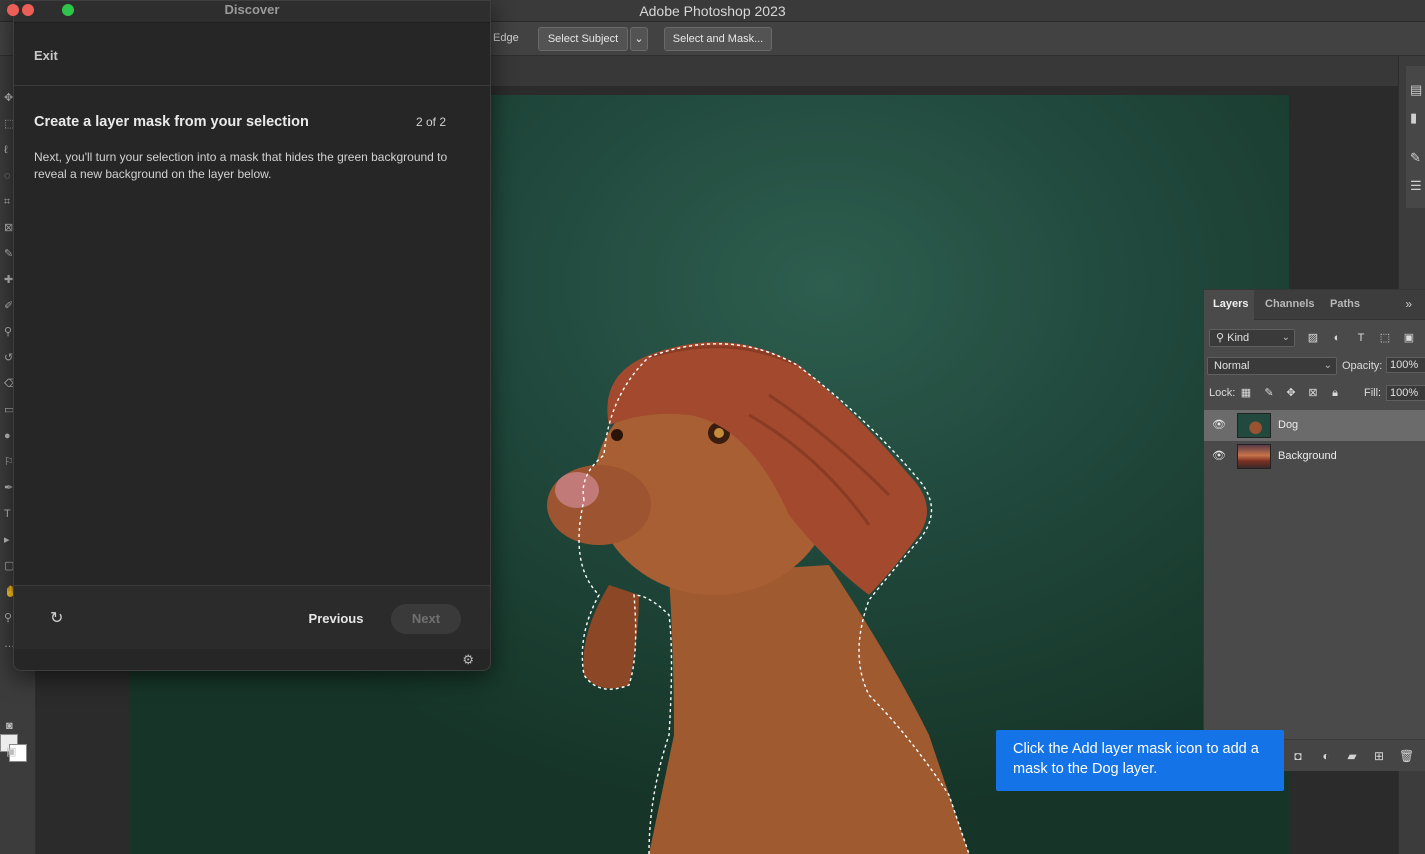 The width and height of the screenshot is (1425, 854). I want to click on discover-title: Discover, so click(252, 9).